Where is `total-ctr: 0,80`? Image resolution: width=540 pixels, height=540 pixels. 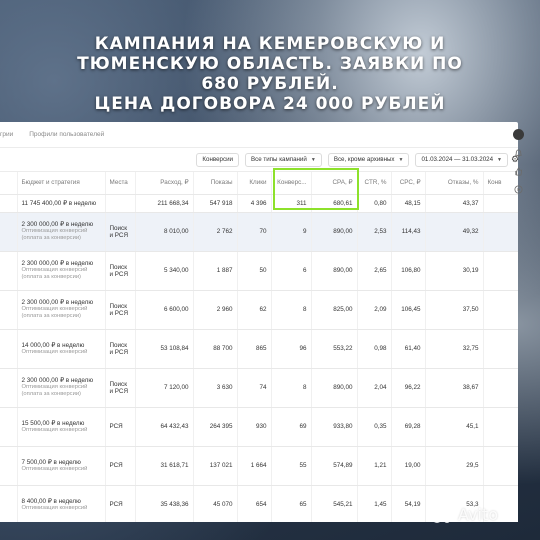
total-ctr: 0,80 is located at coordinates (374, 203).